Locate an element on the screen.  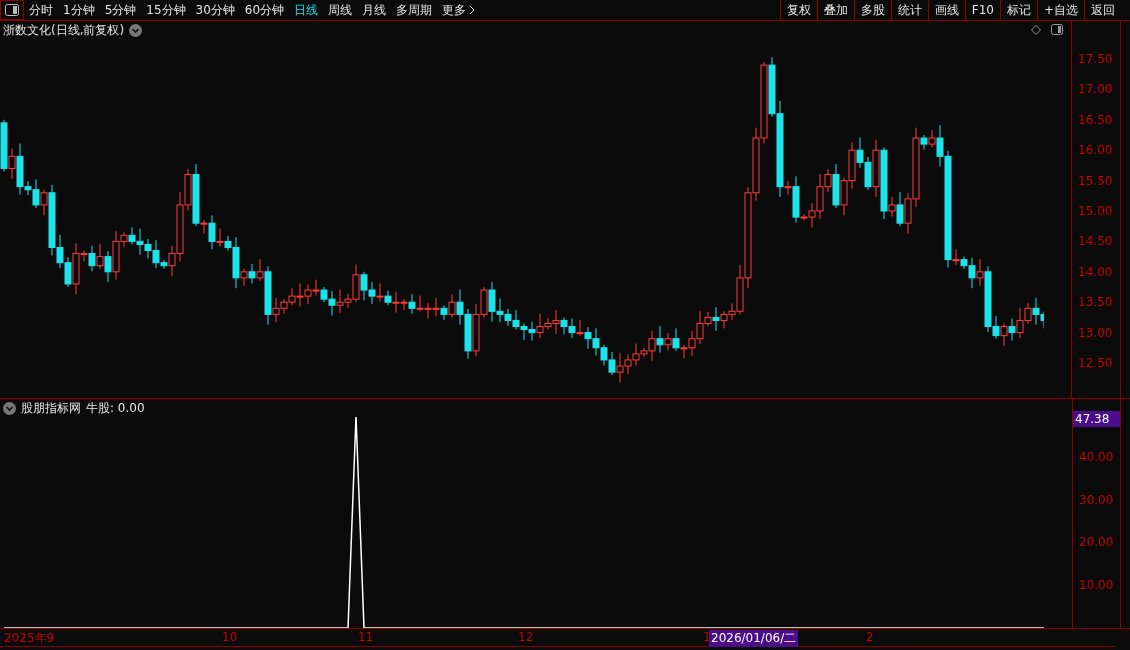
indicator-reading: 牛股: 0.00 is located at coordinates (115, 408).